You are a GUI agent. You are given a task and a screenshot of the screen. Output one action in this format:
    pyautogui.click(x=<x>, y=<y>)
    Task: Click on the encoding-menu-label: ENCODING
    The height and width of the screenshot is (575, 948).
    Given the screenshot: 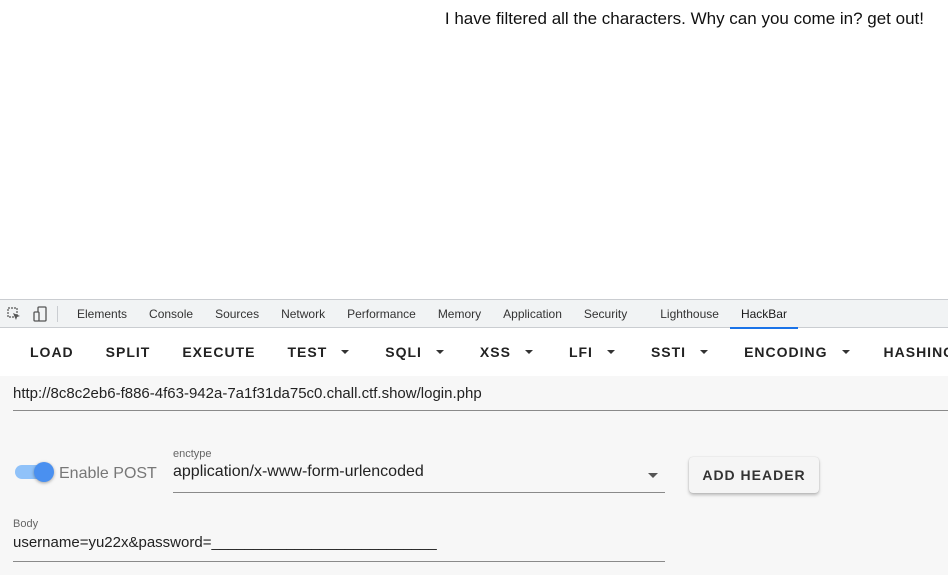 What is the action you would take?
    pyautogui.click(x=786, y=352)
    